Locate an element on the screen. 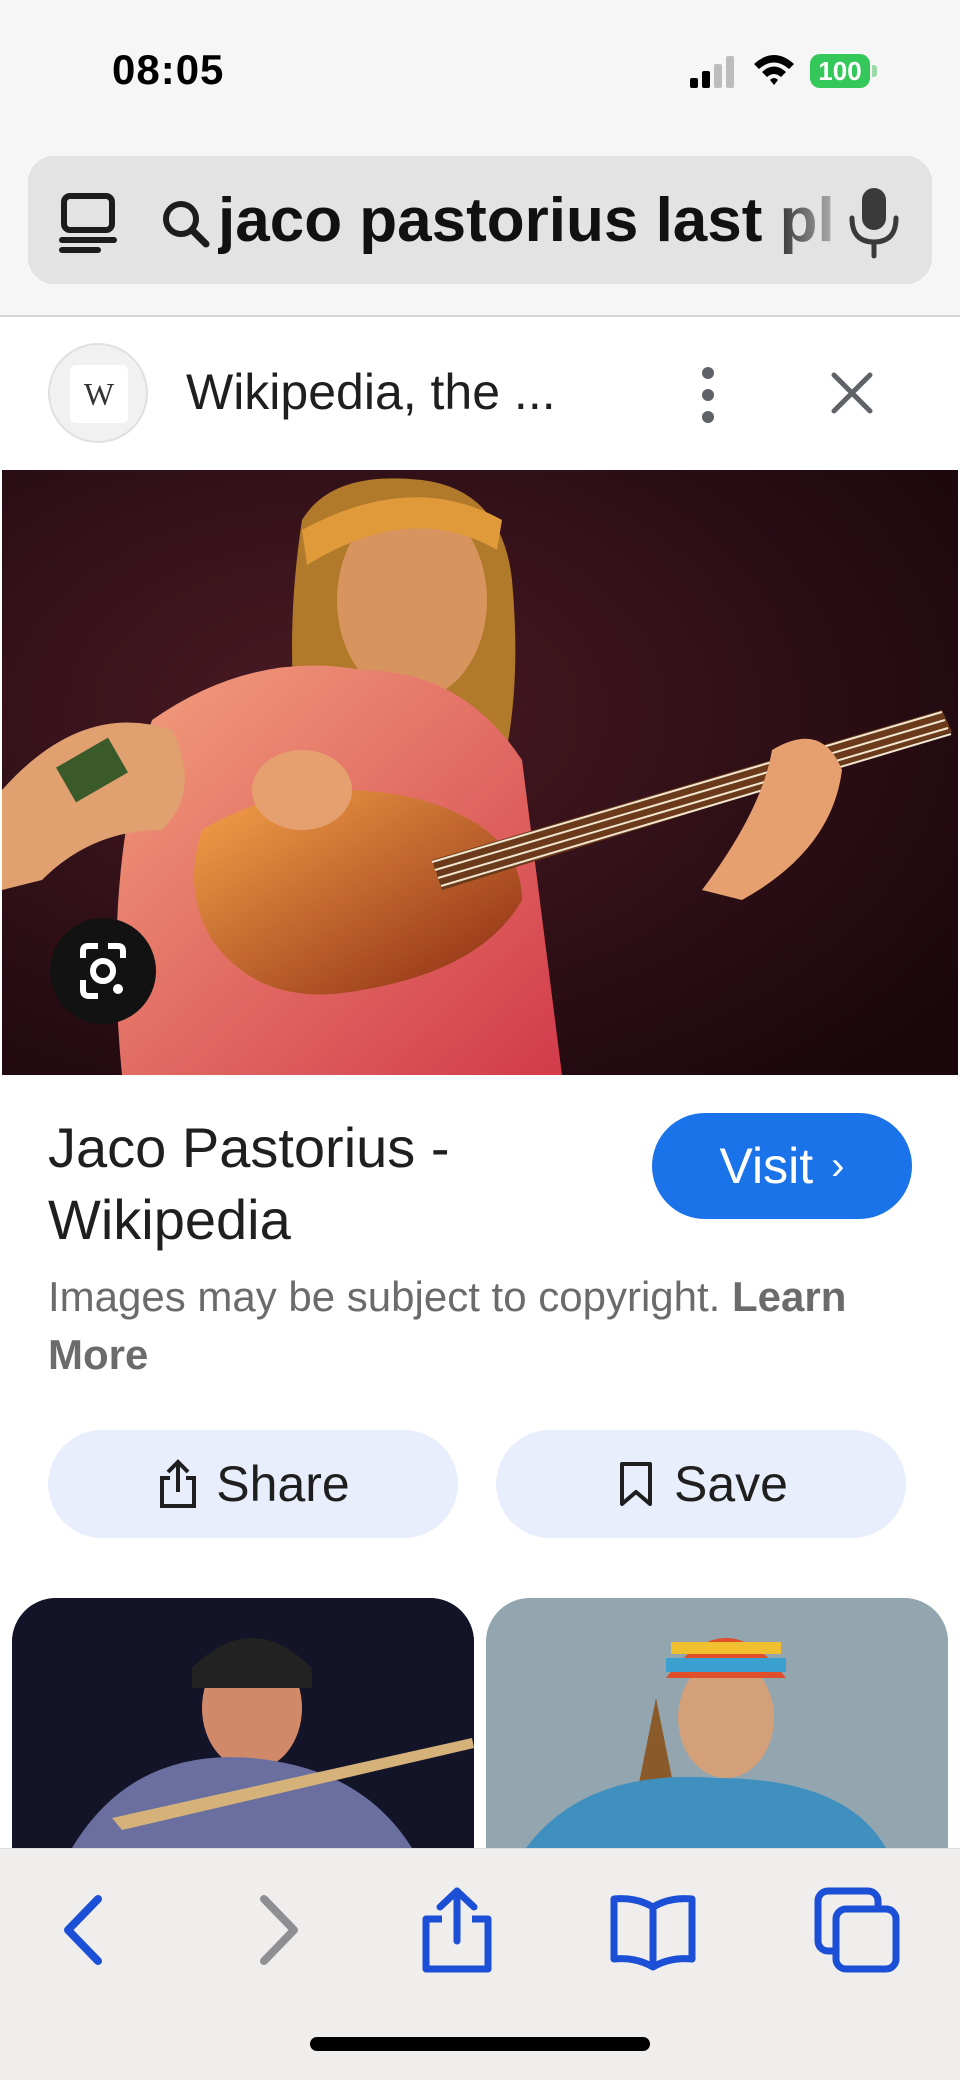 This screenshot has width=960, height=2080. copyright-text: Images may be subject to copyright. is located at coordinates (384, 1296).